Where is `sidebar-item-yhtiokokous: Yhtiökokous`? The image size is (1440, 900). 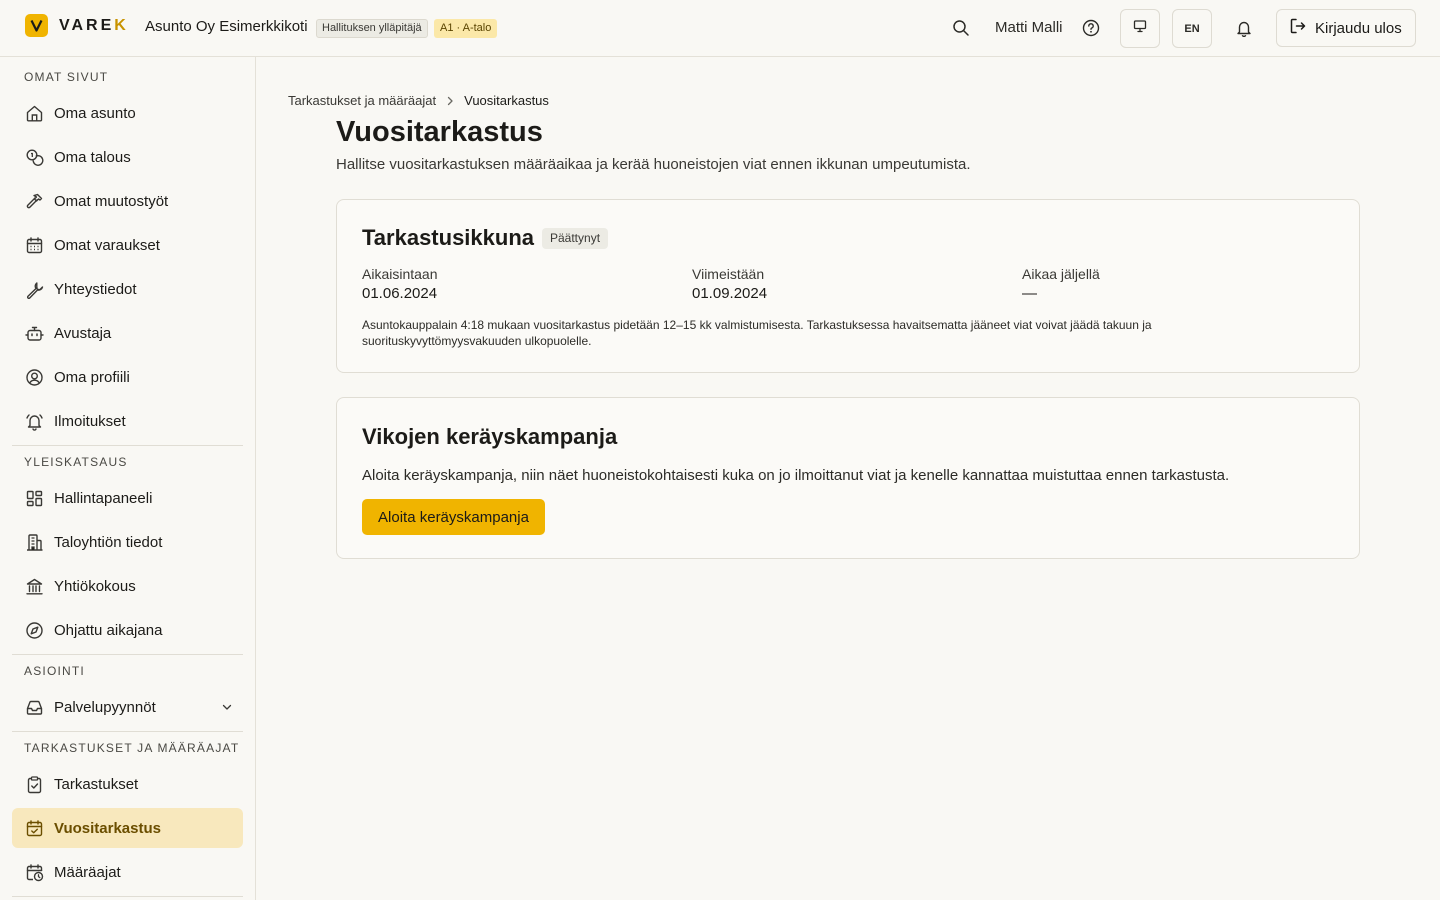
sidebar-item-yhtiokokous: Yhtiökokous is located at coordinates (127, 586).